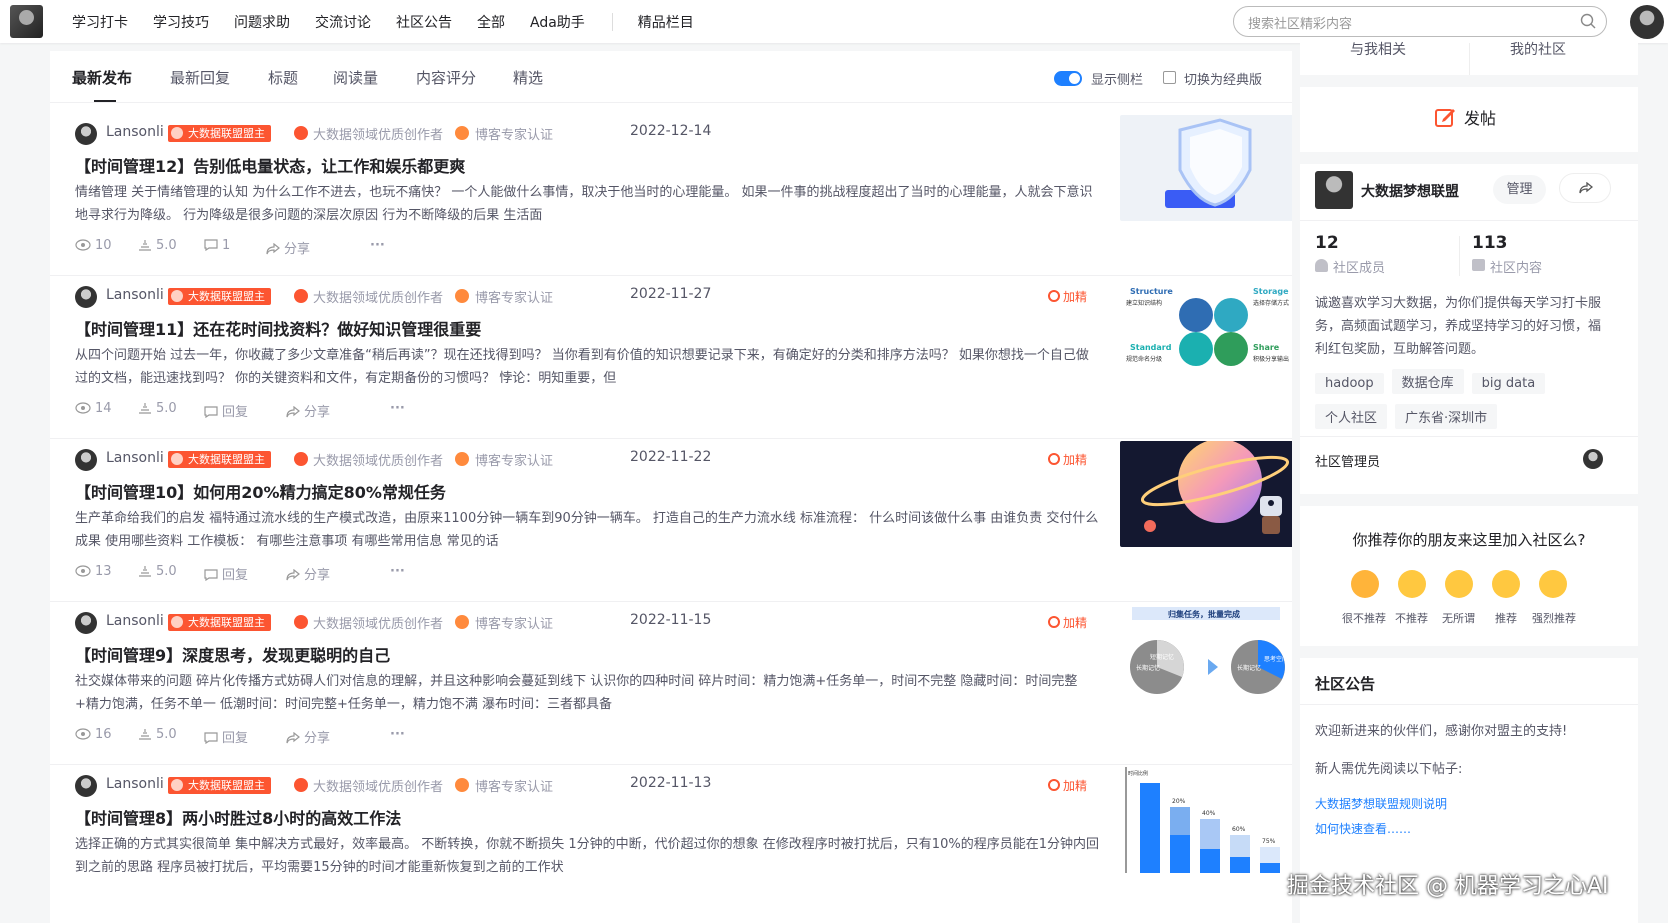  I want to click on post-title: 【时间管理8】两小时胜过8小时的高效工作法, so click(238, 817).